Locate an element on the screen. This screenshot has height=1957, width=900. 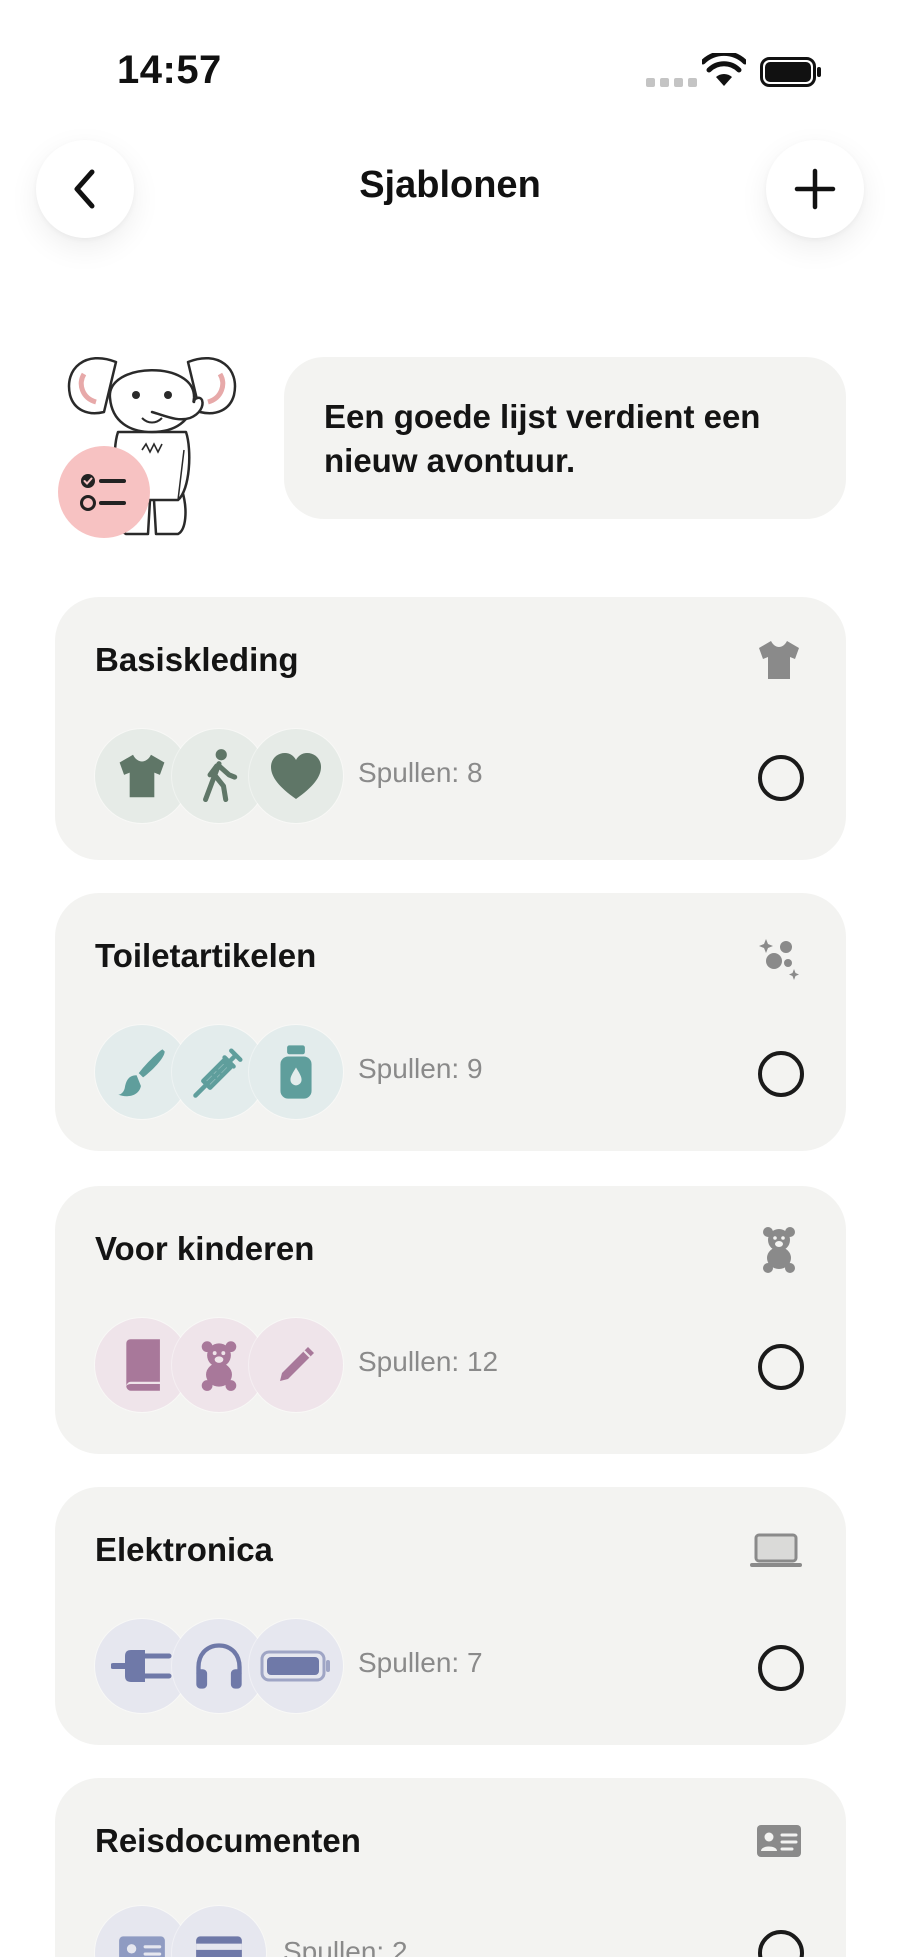
credit-card-icon is located at coordinates (219, 1931).